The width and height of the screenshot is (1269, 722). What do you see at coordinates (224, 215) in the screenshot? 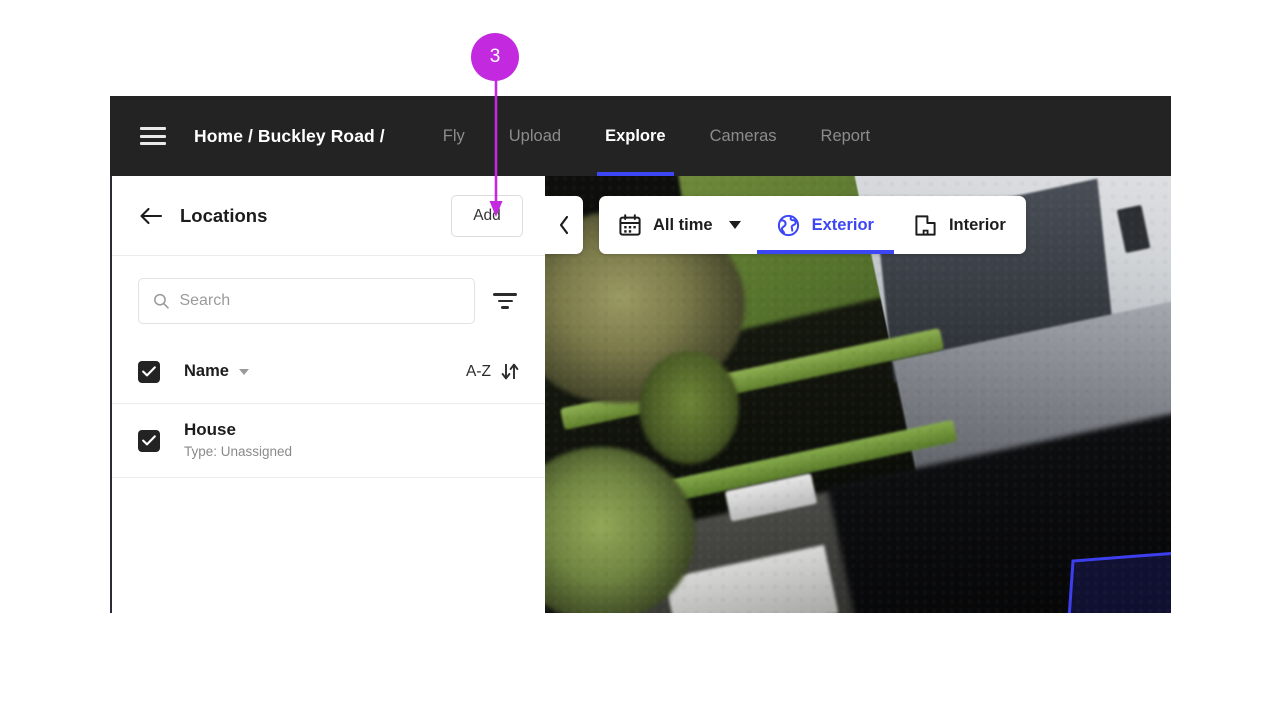
I see `page-title: Locations` at bounding box center [224, 215].